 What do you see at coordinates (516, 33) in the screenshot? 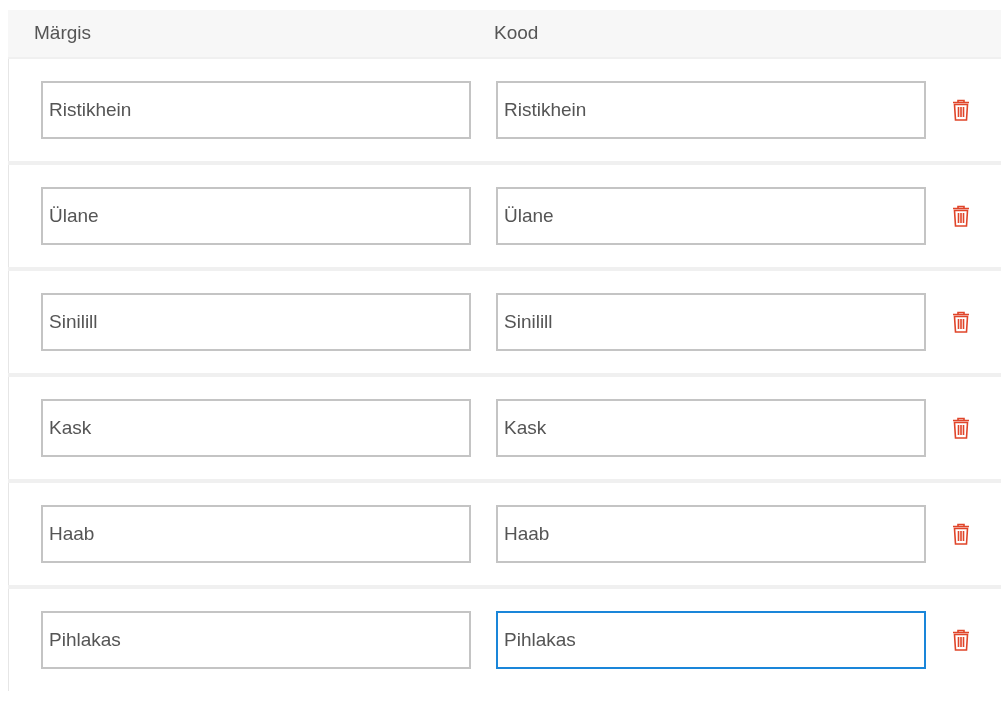
I see `column-header: Kood` at bounding box center [516, 33].